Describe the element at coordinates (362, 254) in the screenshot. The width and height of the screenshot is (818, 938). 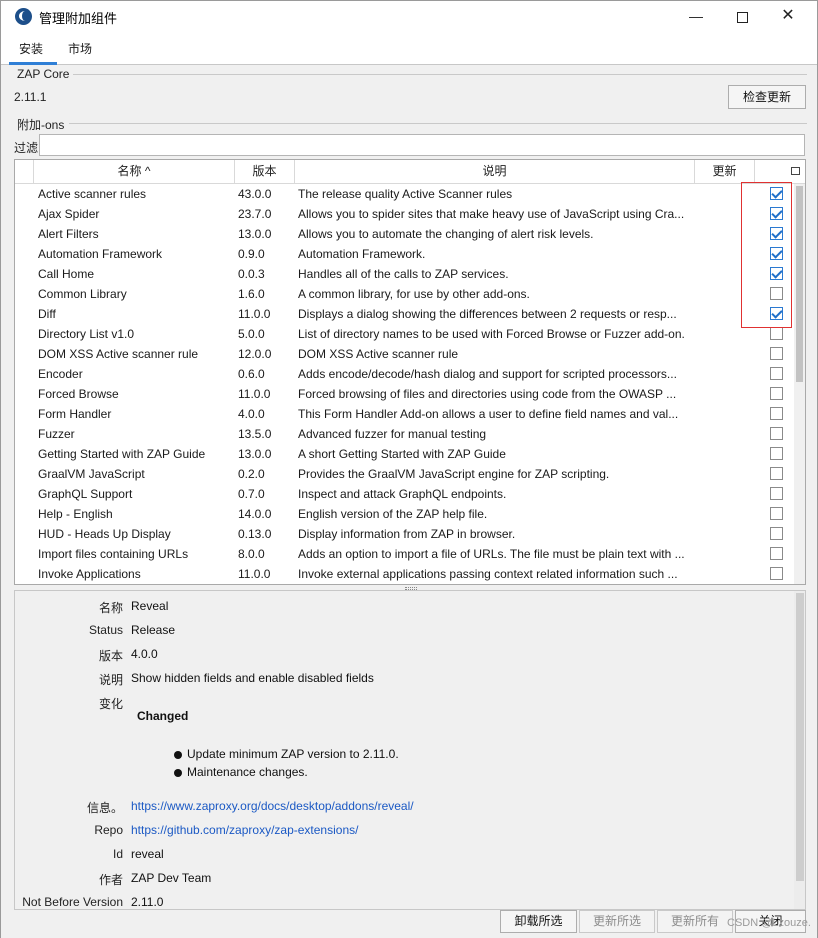
I see `addon-description: Automation Framework.` at that location.